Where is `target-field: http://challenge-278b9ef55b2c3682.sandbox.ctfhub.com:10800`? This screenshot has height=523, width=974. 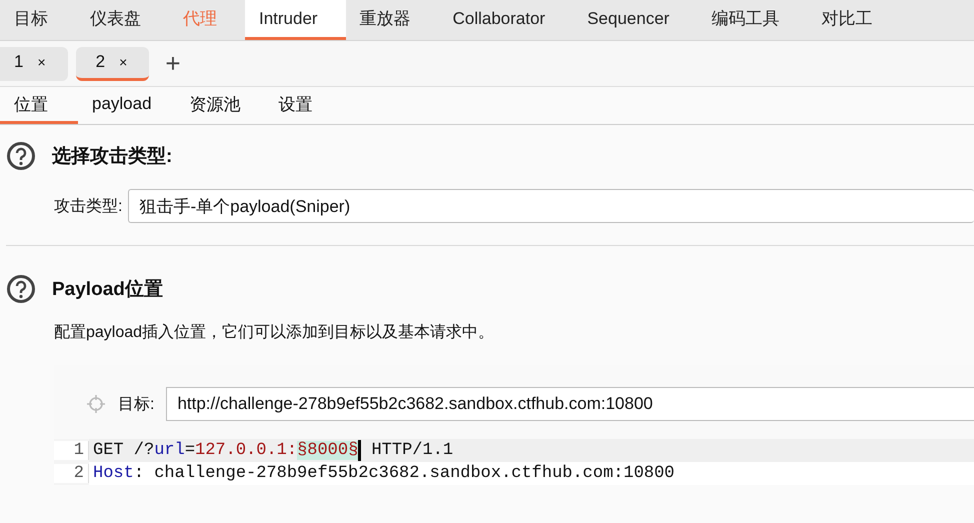
target-field: http://challenge-278b9ef55b2c3682.sandbox.ctfhub.com:10800 is located at coordinates (570, 404).